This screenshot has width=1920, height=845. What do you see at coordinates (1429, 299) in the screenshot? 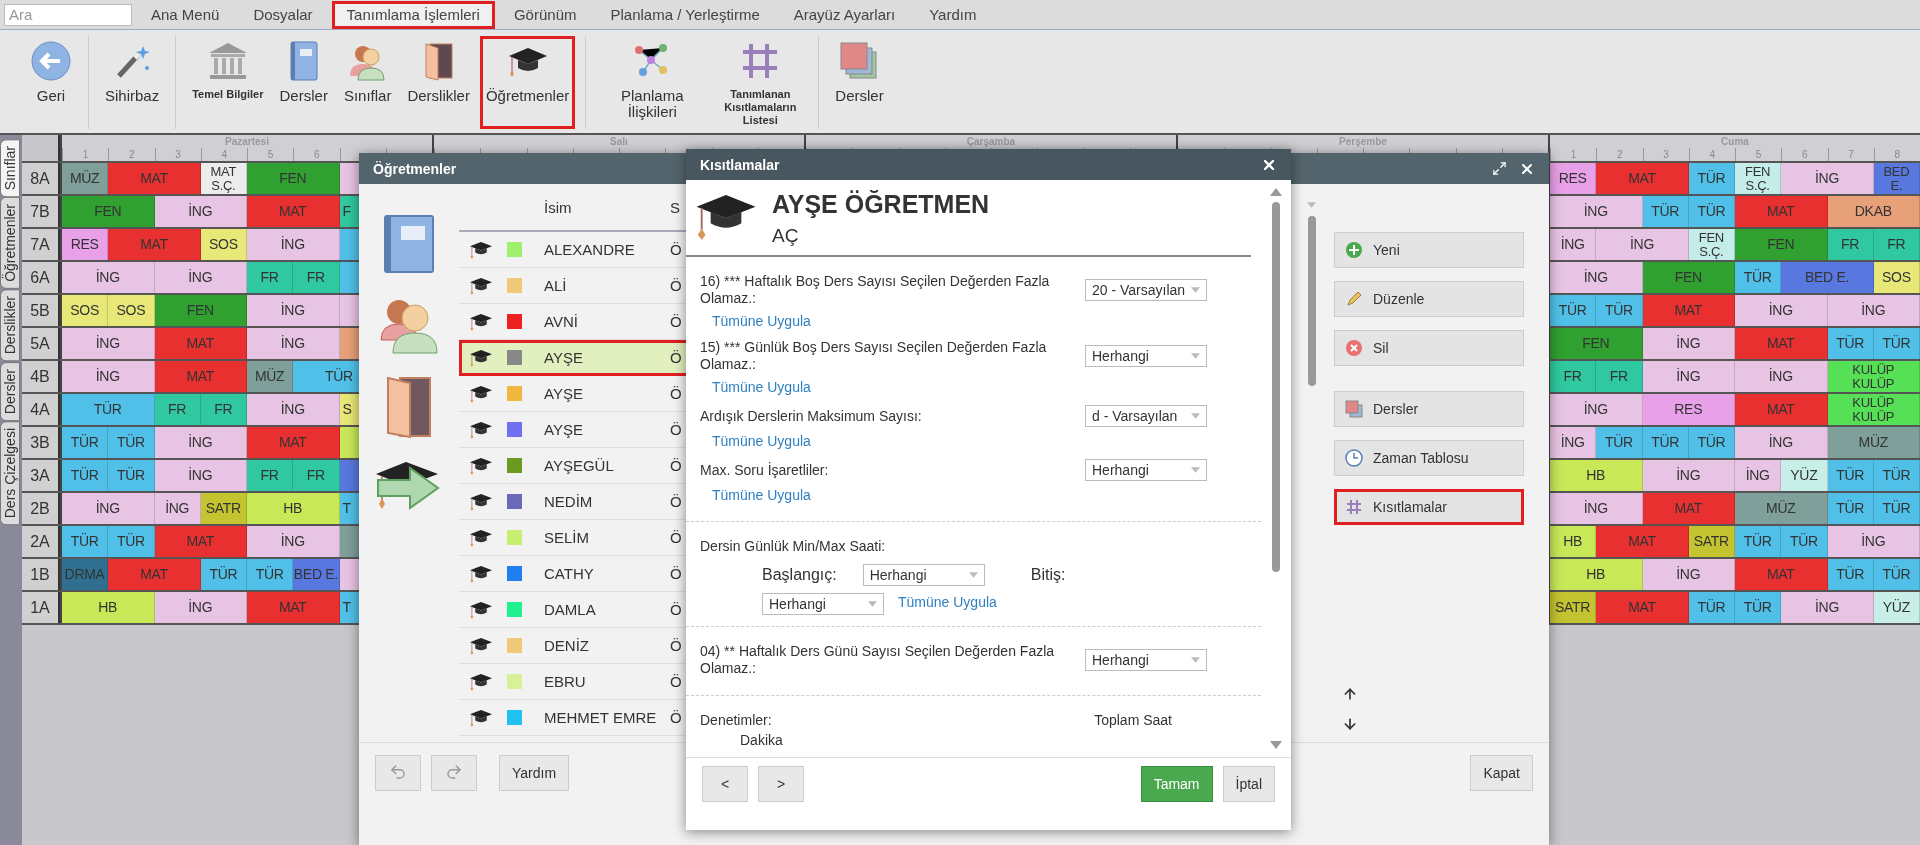
I see `action-button: Düzenle` at bounding box center [1429, 299].